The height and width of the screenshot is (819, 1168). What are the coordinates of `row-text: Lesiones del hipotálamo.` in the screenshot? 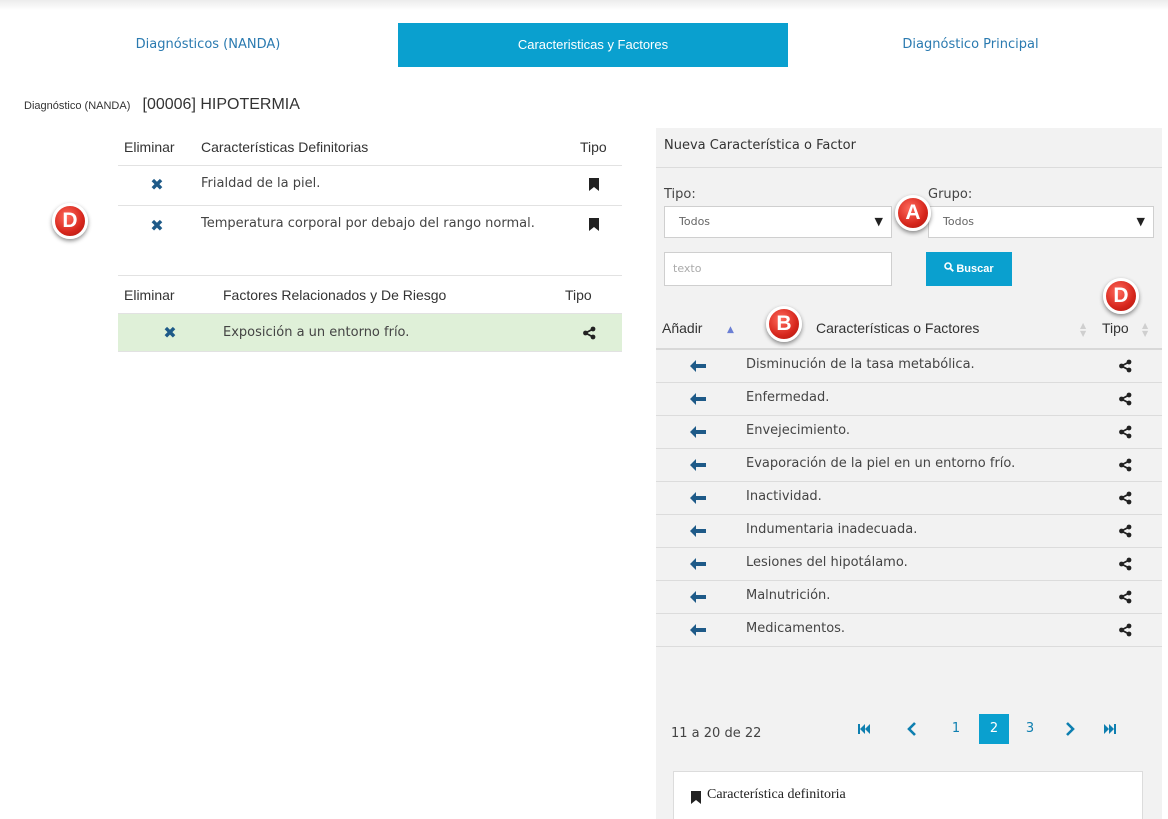 It's located at (827, 562).